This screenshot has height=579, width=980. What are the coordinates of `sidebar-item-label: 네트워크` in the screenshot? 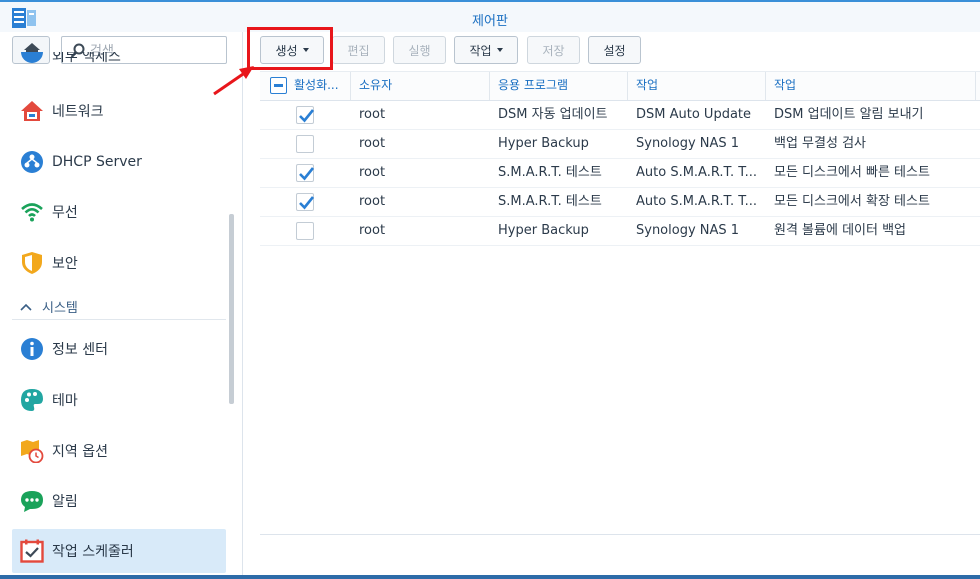 It's located at (78, 112).